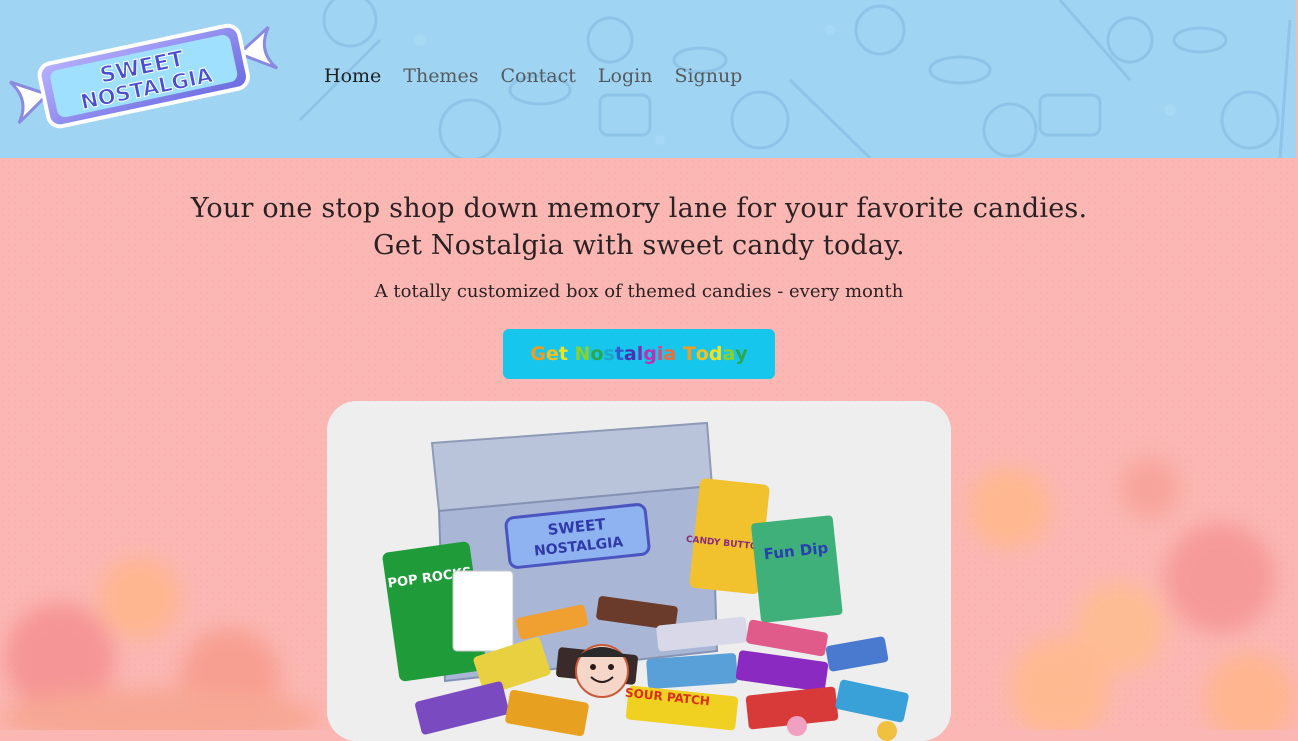 This screenshot has height=741, width=1298. Describe the element at coordinates (639, 245) in the screenshot. I see `hero-title-line2: Get Nostalgia with sweet candy today.` at that location.